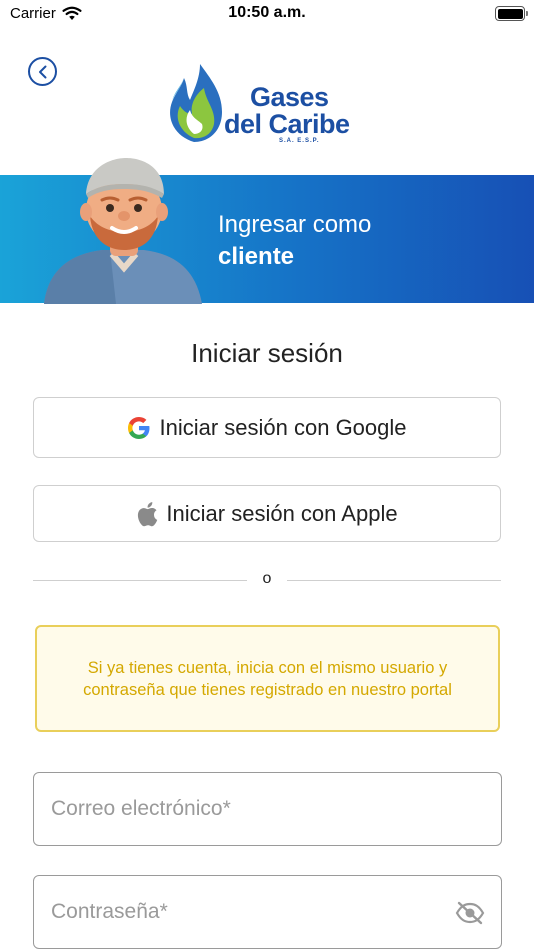 This screenshot has height=950, width=534. I want to click on back-button, so click(42, 71).